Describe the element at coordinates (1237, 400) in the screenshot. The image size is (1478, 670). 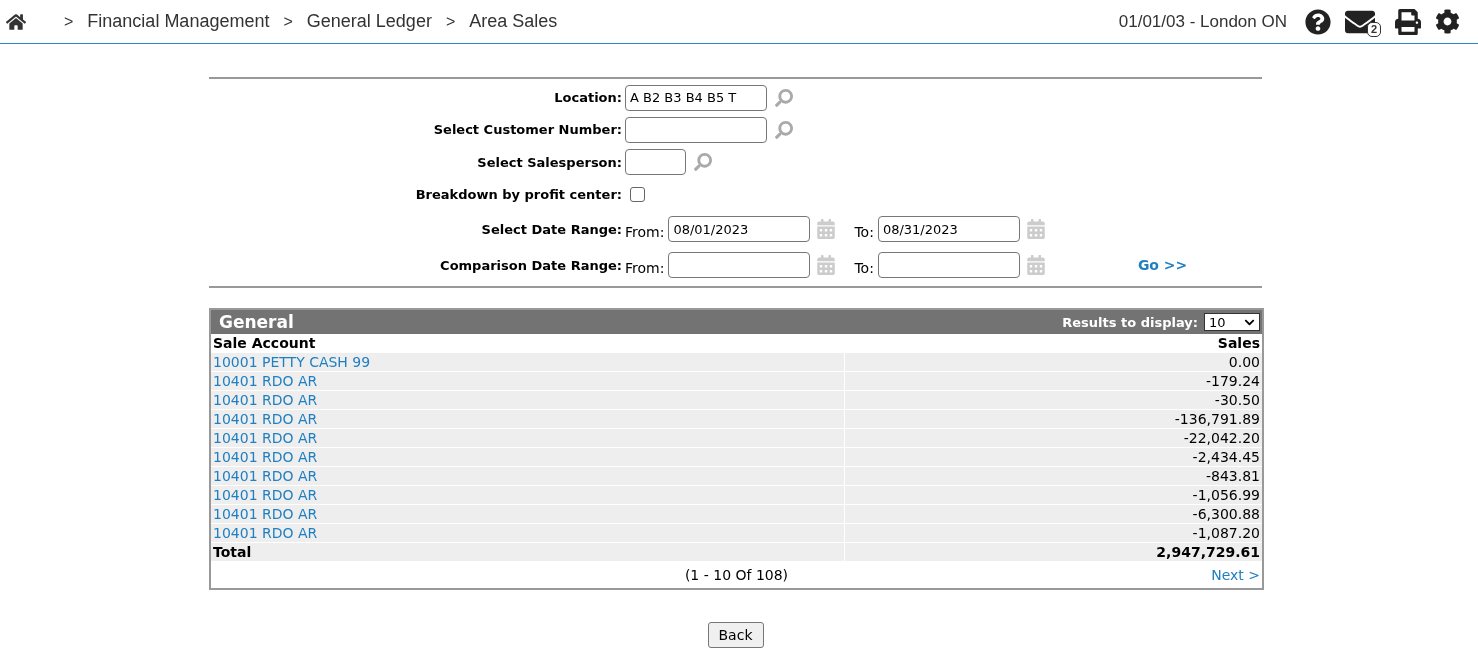
I see `table-cell-text: -30.50` at that location.